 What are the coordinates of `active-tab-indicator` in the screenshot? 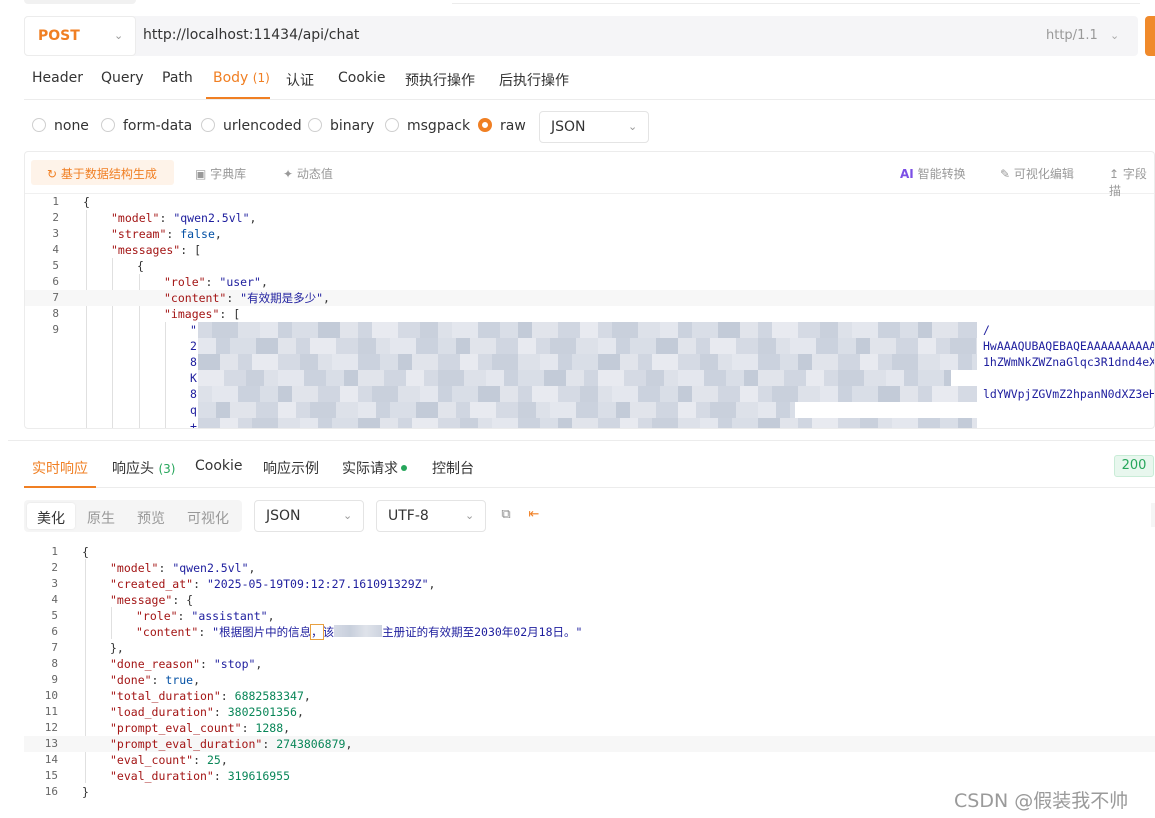 It's located at (238, 98).